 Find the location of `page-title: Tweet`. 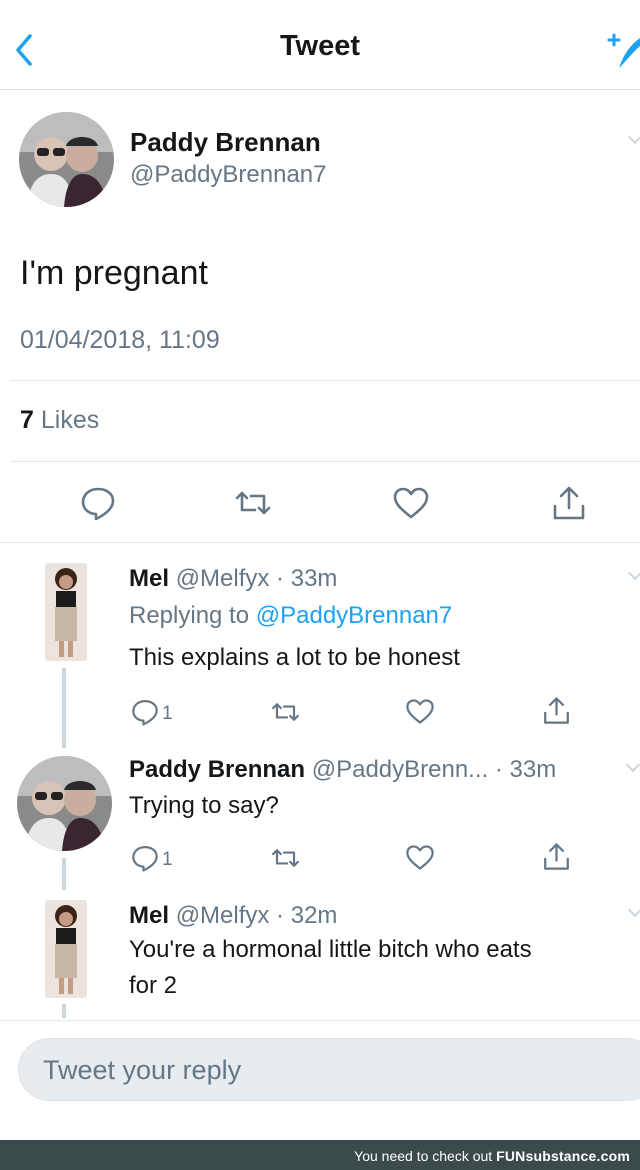

page-title: Tweet is located at coordinates (320, 46).